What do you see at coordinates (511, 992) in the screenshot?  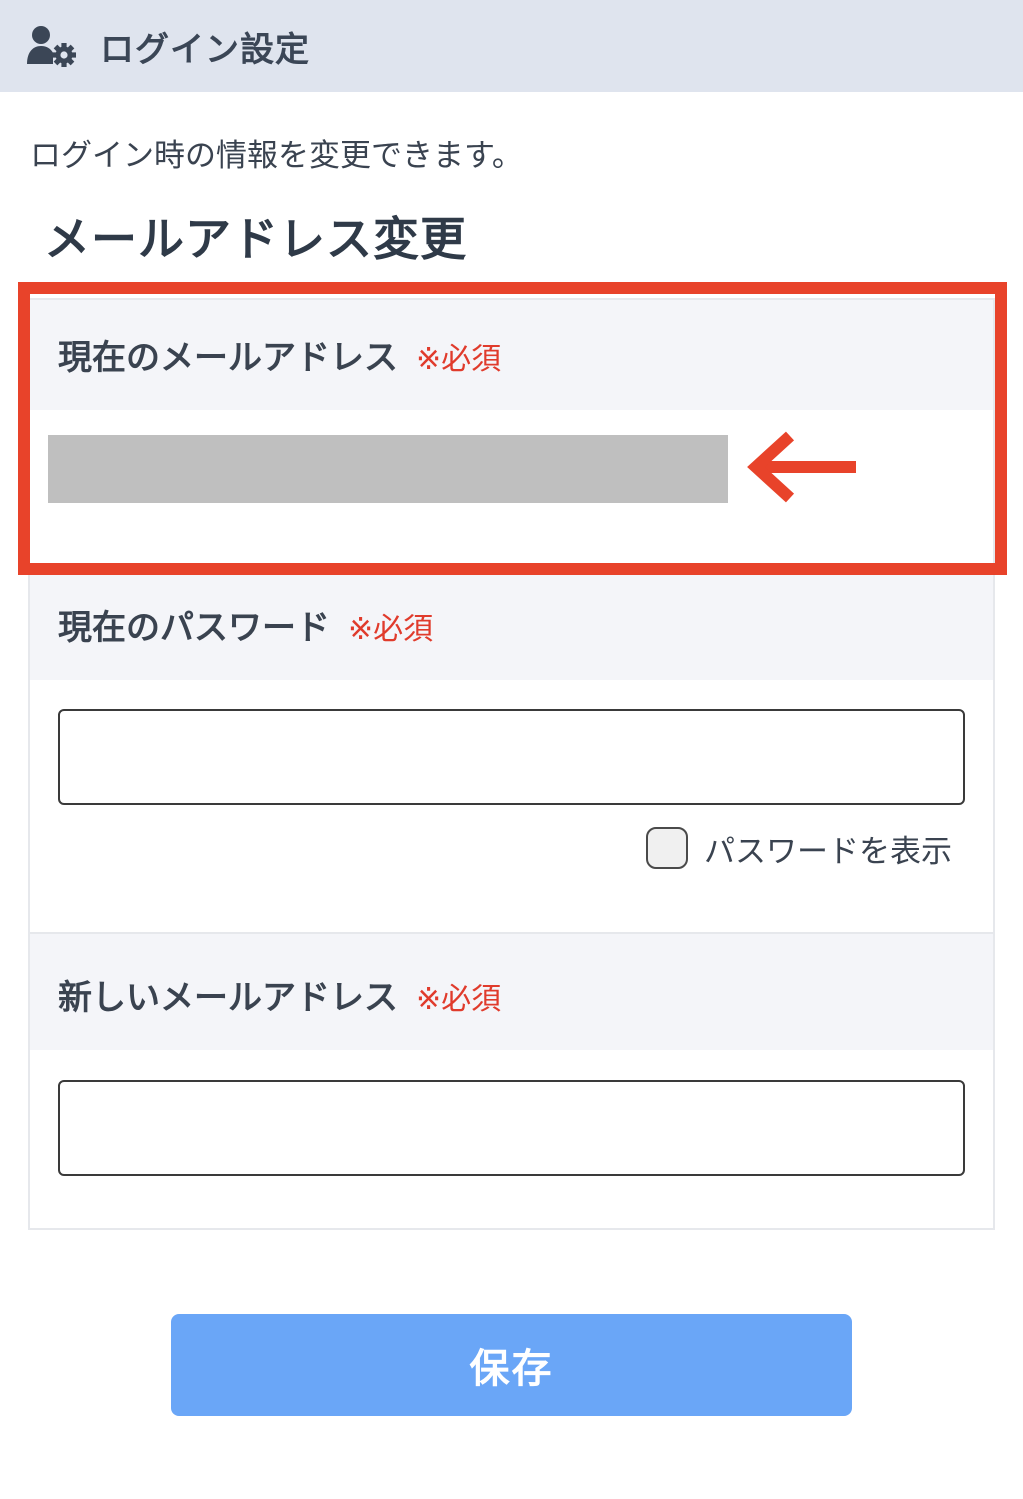 I see `new-email-label-row: 新しいメールアドレス ※必須` at bounding box center [511, 992].